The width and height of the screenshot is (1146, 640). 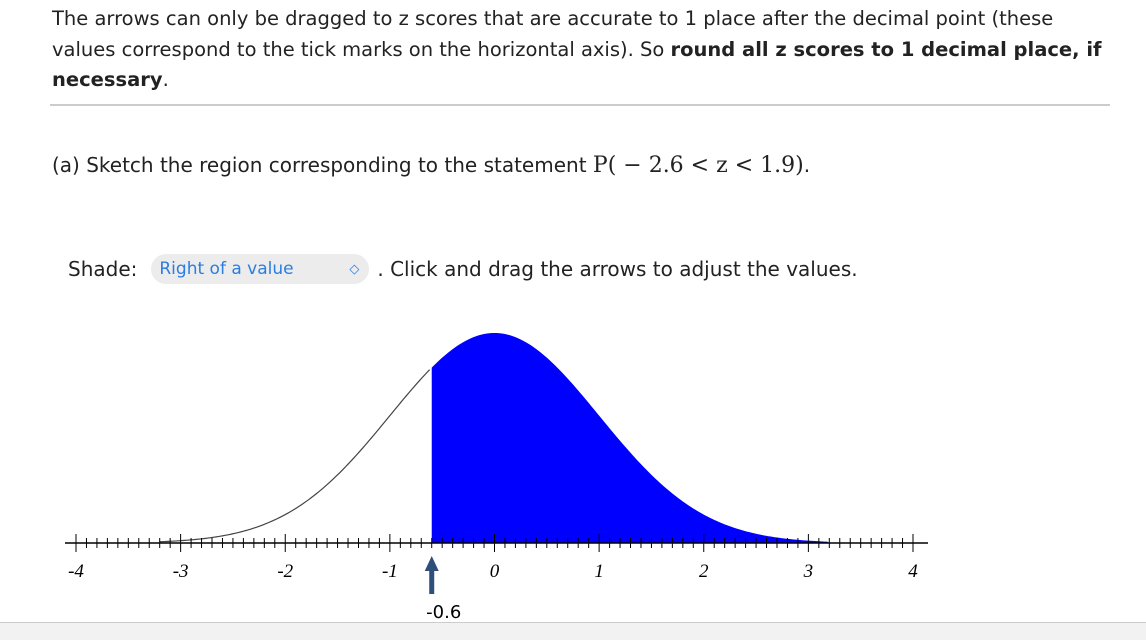 I want to click on tick-label: 1, so click(x=599, y=571).